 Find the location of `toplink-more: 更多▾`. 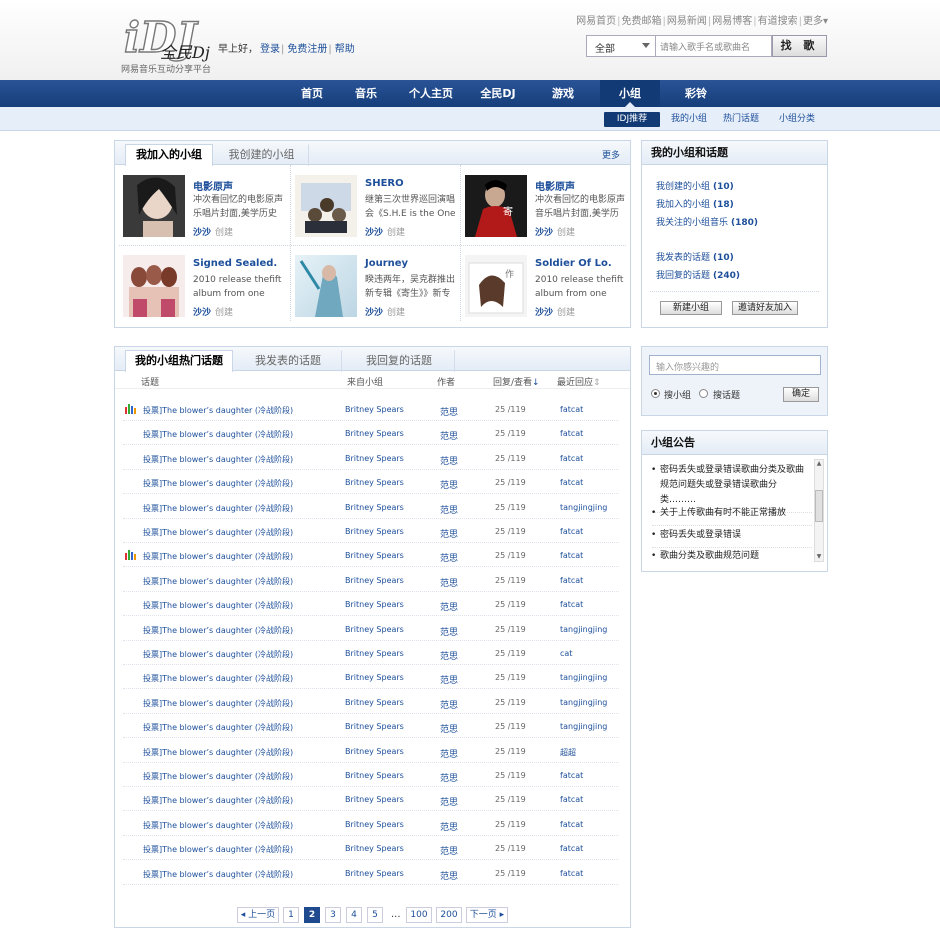

toplink-more: 更多▾ is located at coordinates (815, 21).